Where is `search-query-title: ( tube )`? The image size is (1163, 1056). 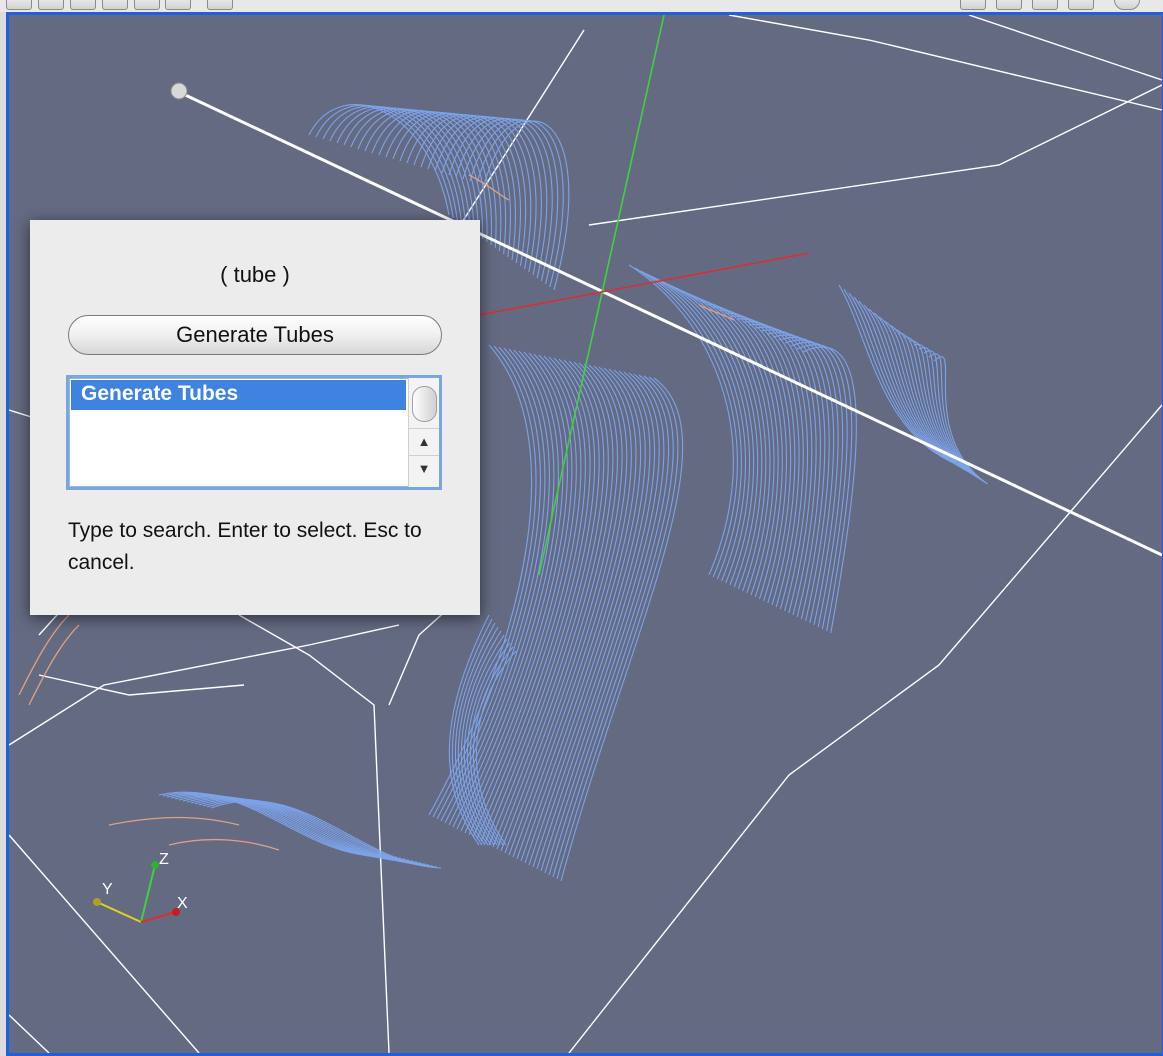 search-query-title: ( tube ) is located at coordinates (255, 274).